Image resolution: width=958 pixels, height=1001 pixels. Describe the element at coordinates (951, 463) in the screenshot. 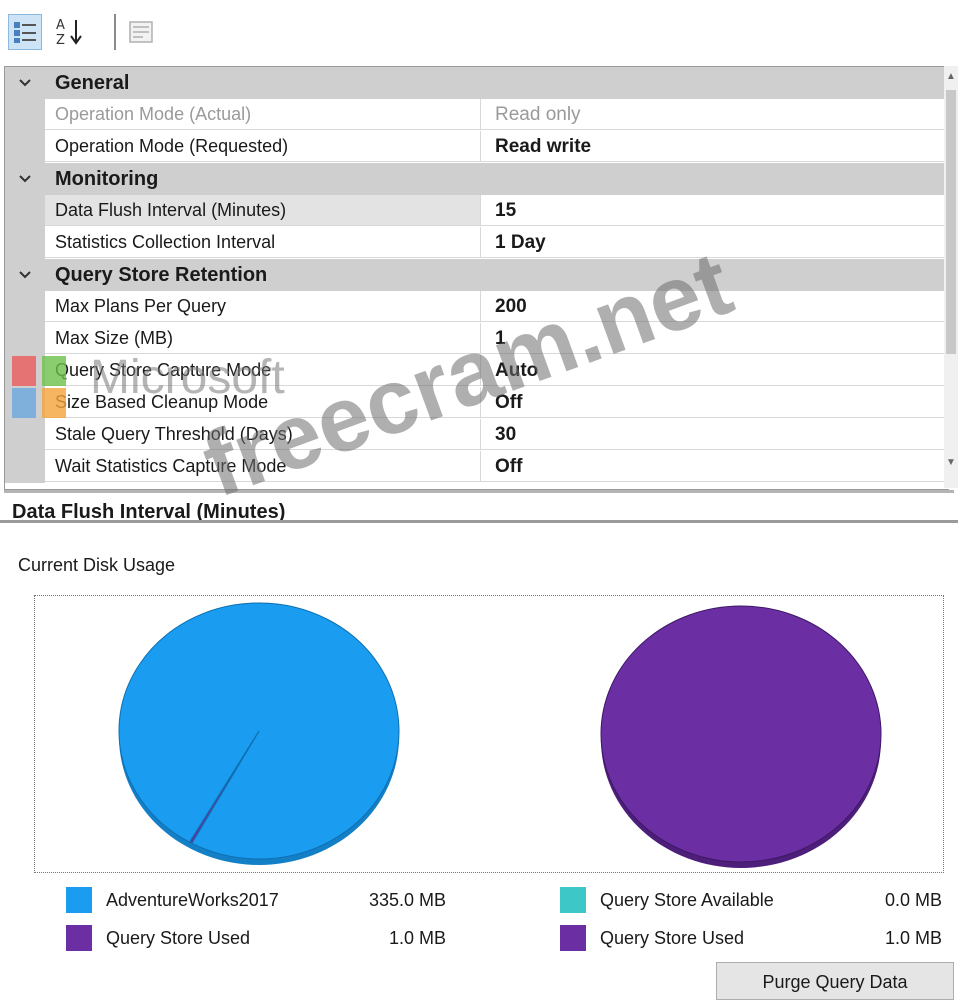

I see `scroll-down-icon: ▼` at that location.